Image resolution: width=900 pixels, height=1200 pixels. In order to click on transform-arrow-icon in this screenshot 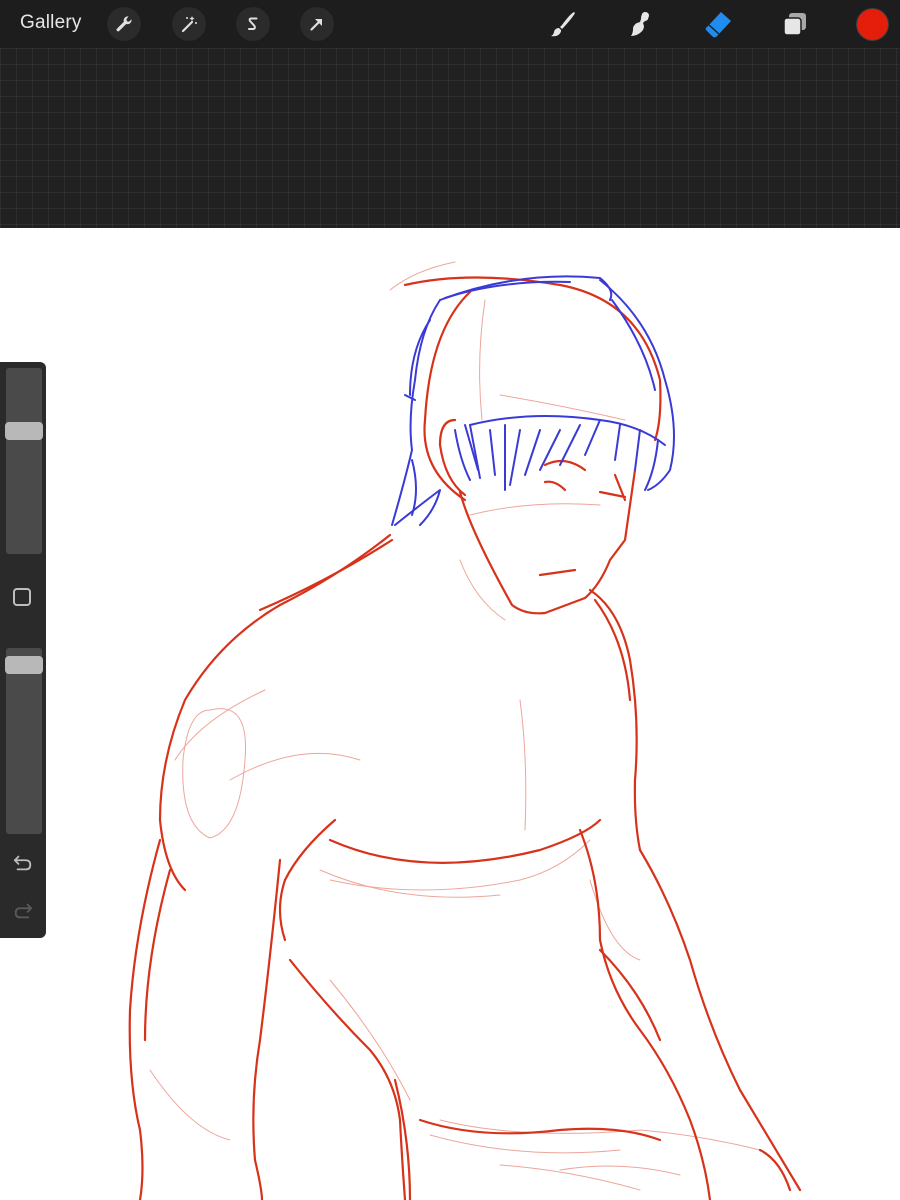, I will do `click(316, 25)`.